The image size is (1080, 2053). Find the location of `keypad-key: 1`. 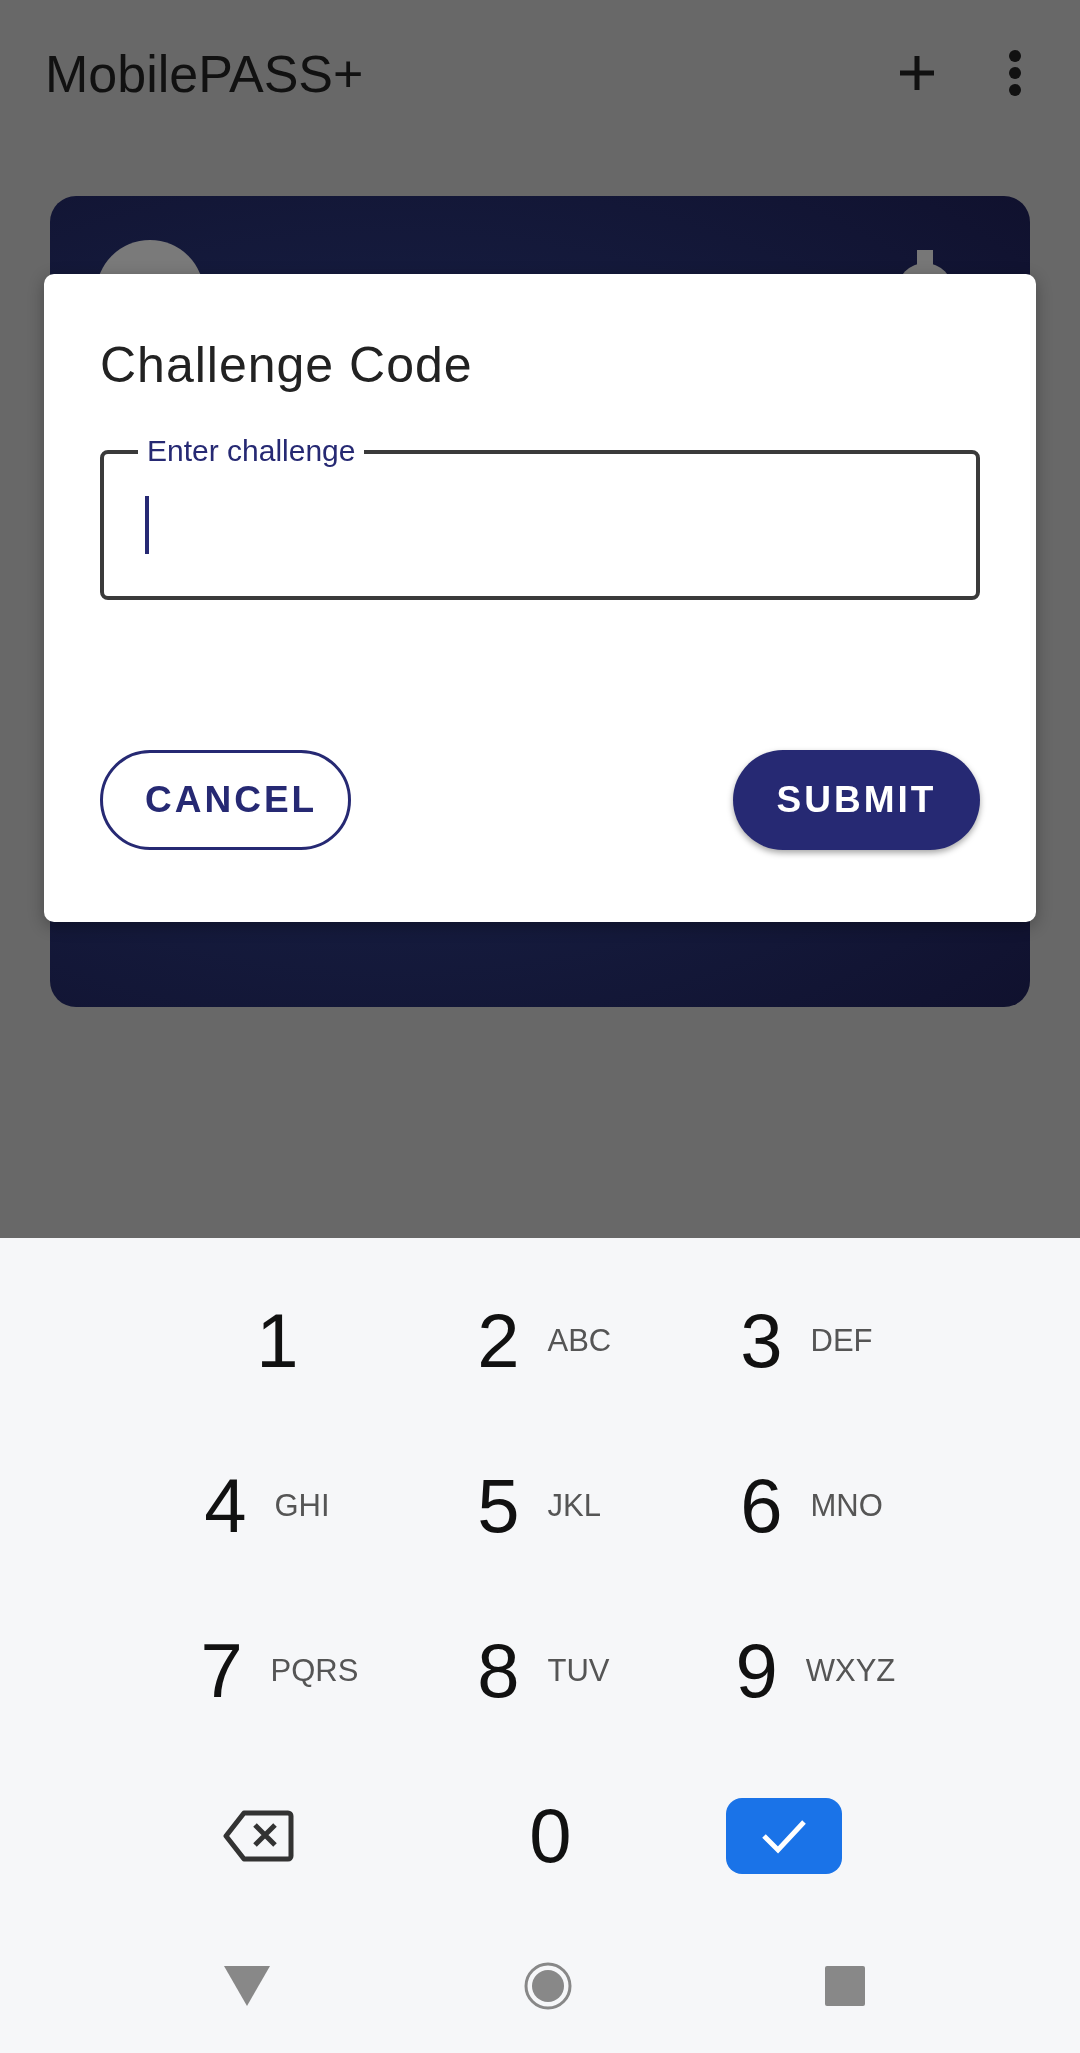

keypad-key: 1 is located at coordinates (277, 1340).